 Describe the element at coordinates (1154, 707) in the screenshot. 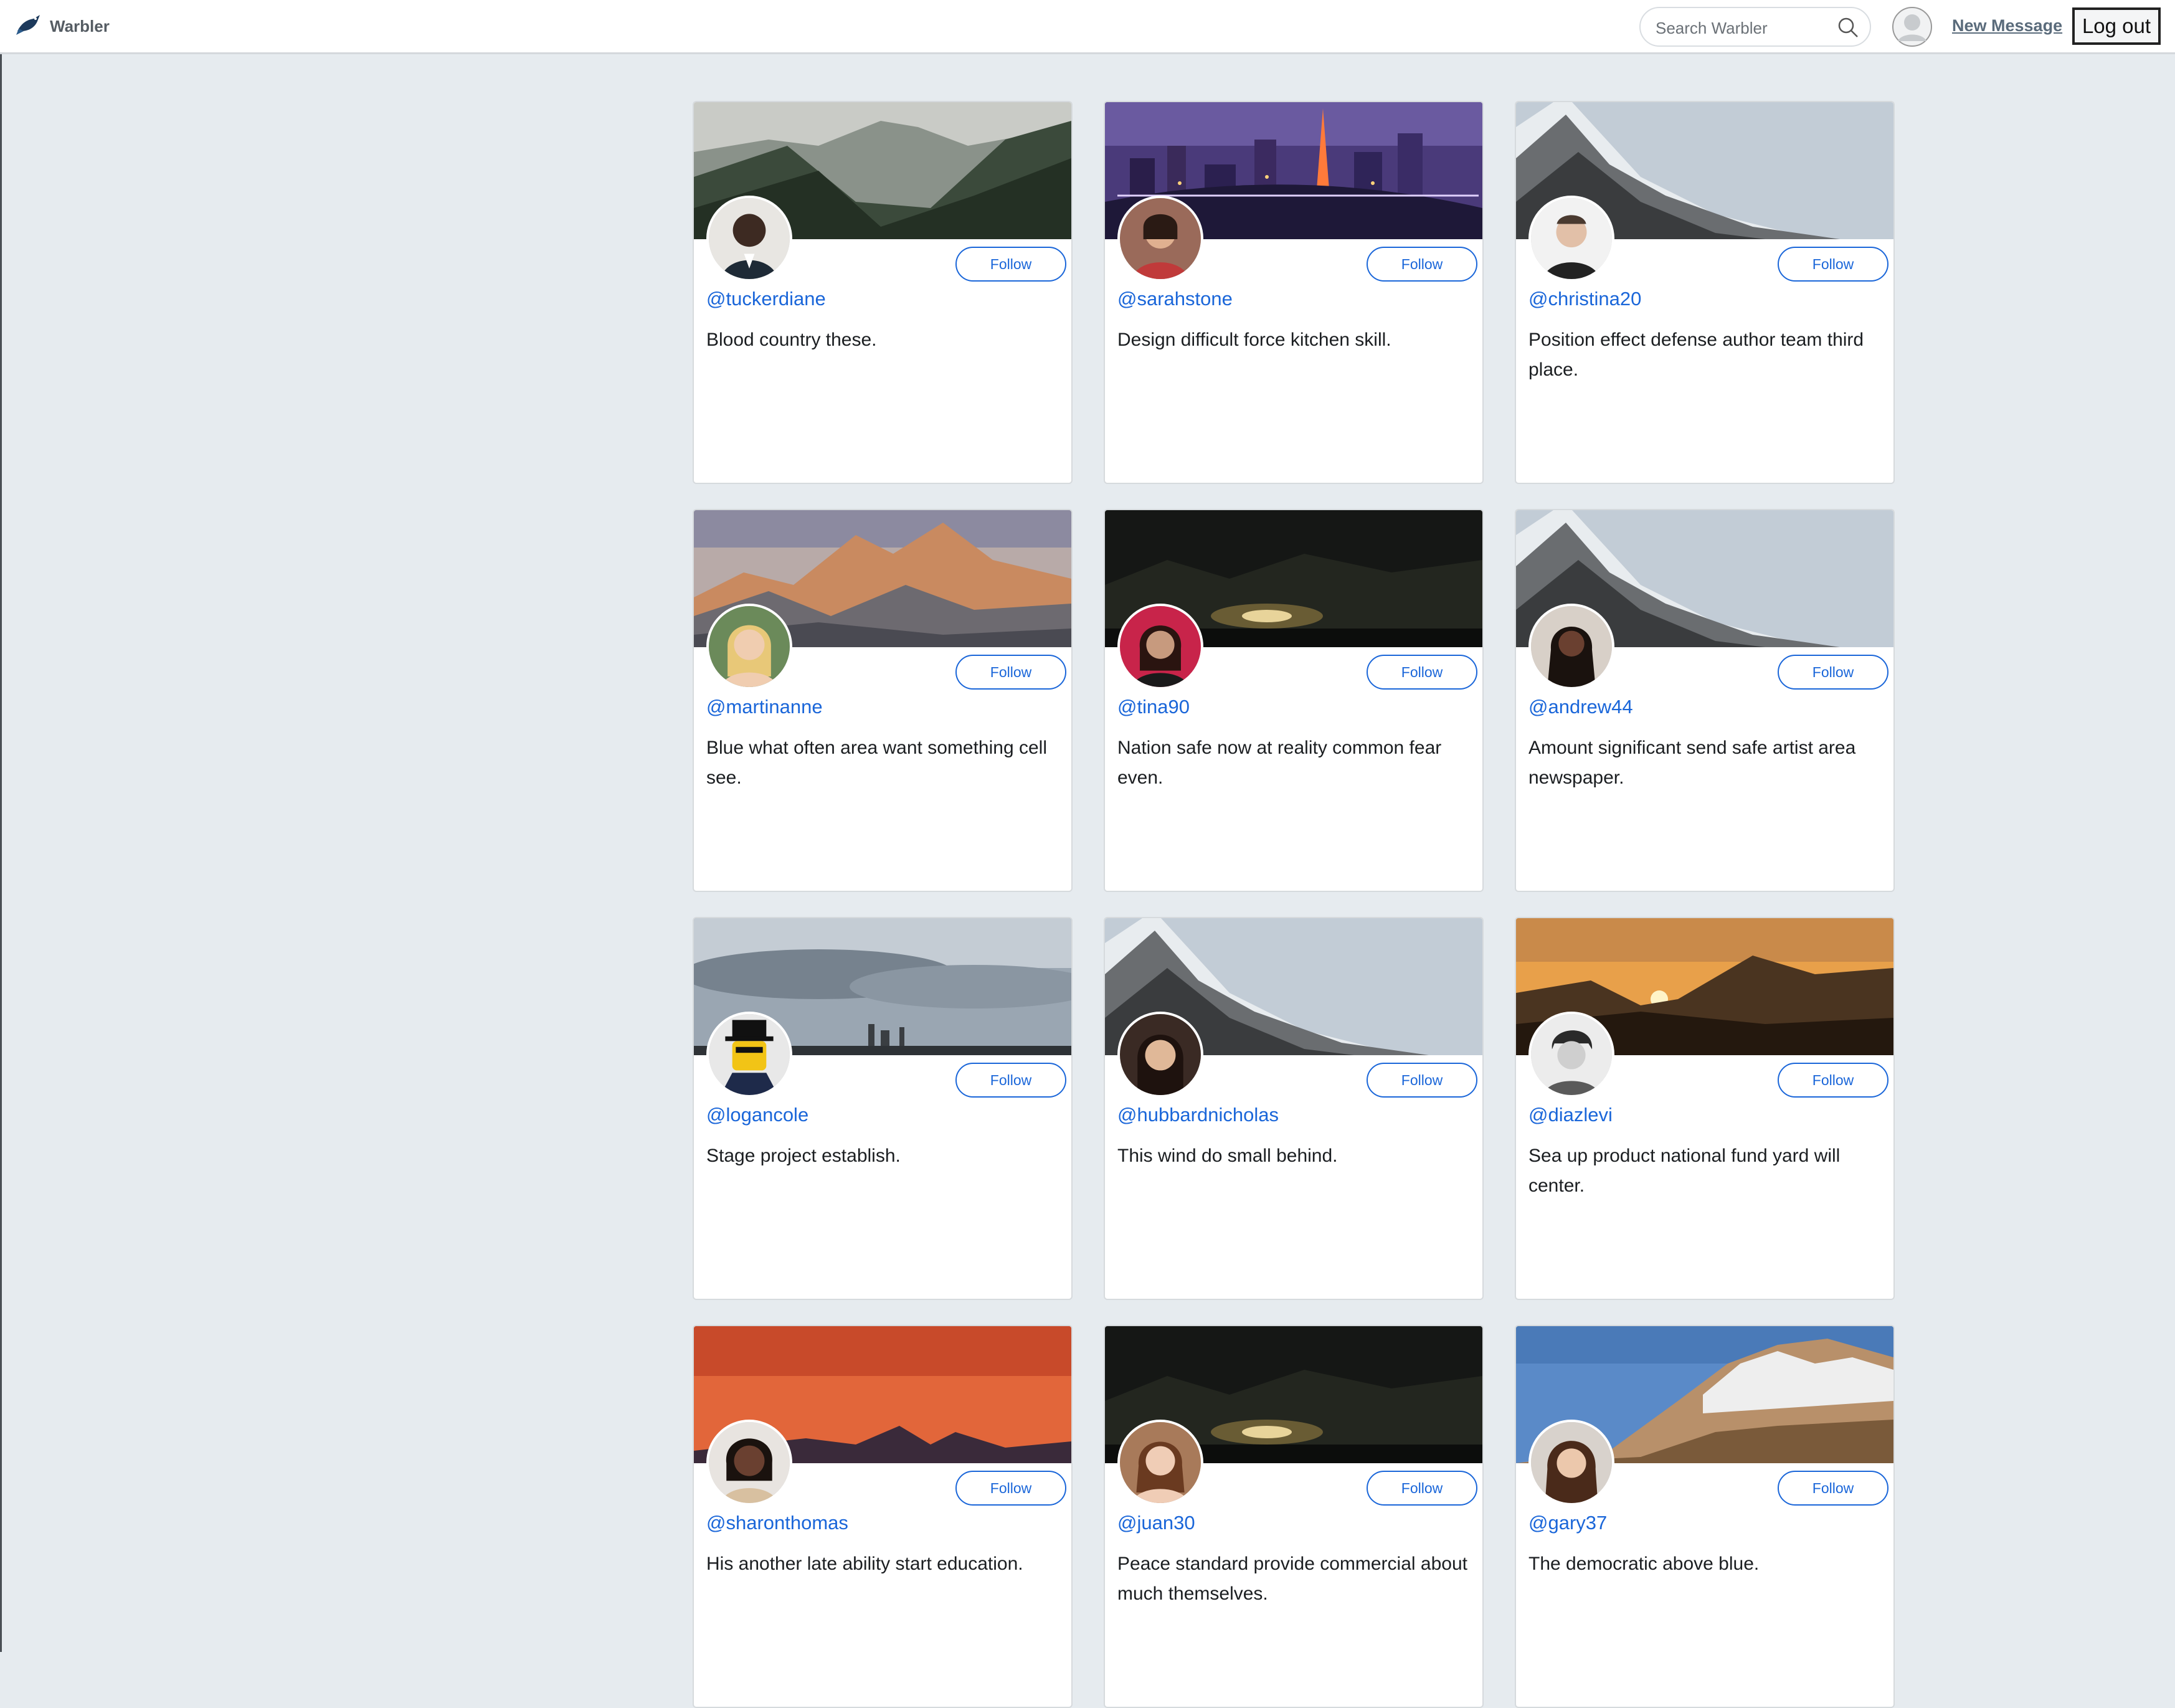

I see `user-handle-link: @tina90` at that location.